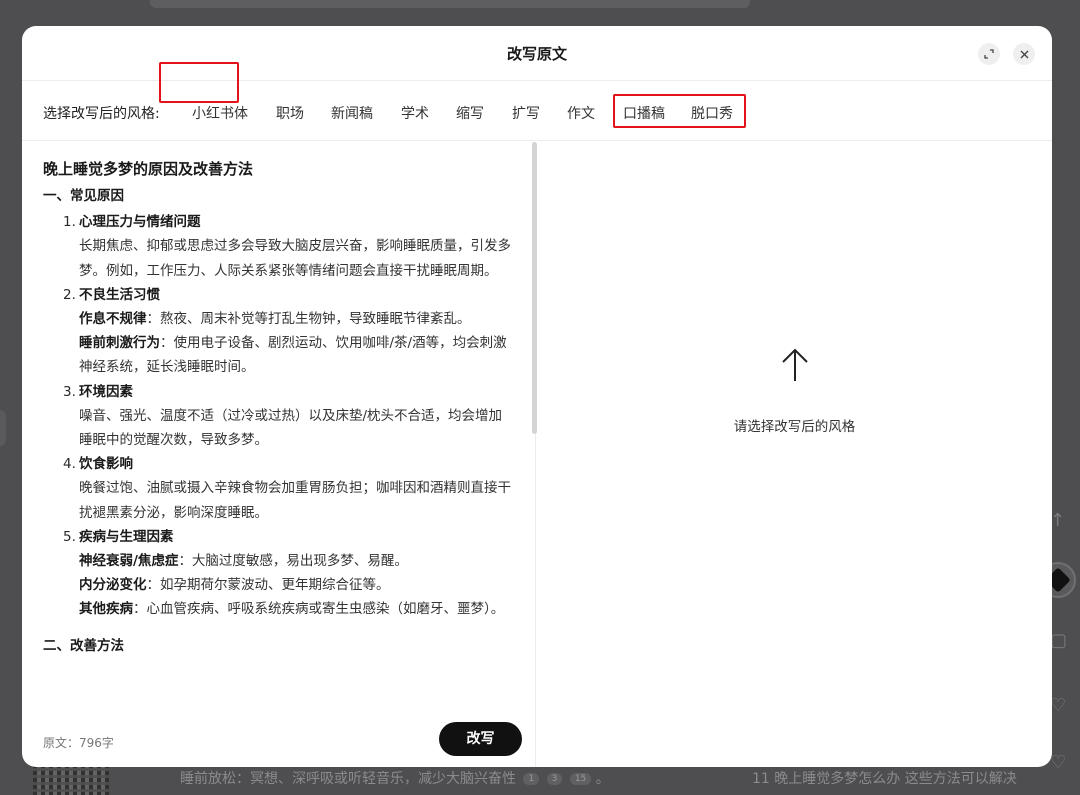 The image size is (1080, 795). What do you see at coordinates (795, 364) in the screenshot?
I see `arrow-up-icon` at bounding box center [795, 364].